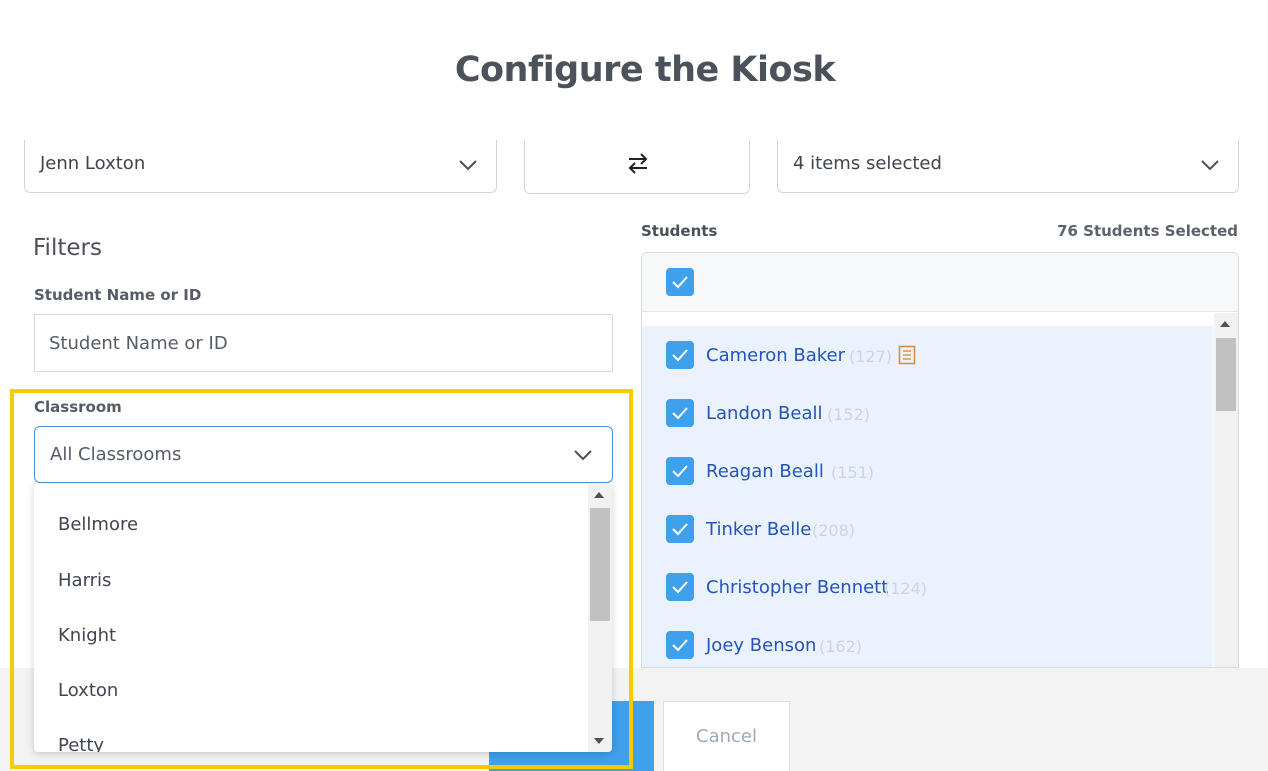 Image resolution: width=1268 pixels, height=771 pixels. What do you see at coordinates (323, 343) in the screenshot?
I see `student-search-input` at bounding box center [323, 343].